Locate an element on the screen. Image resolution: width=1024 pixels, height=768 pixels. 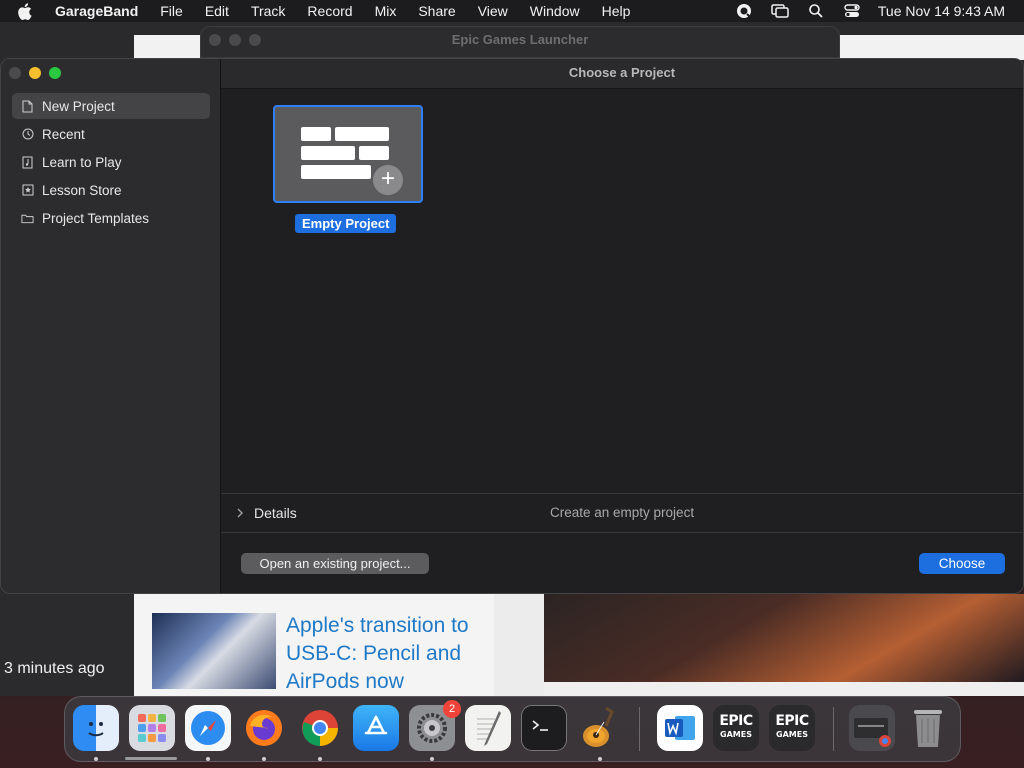
dock: 2 EPIC GAMES EPIC GAMES is located at coordinates (512, 729).